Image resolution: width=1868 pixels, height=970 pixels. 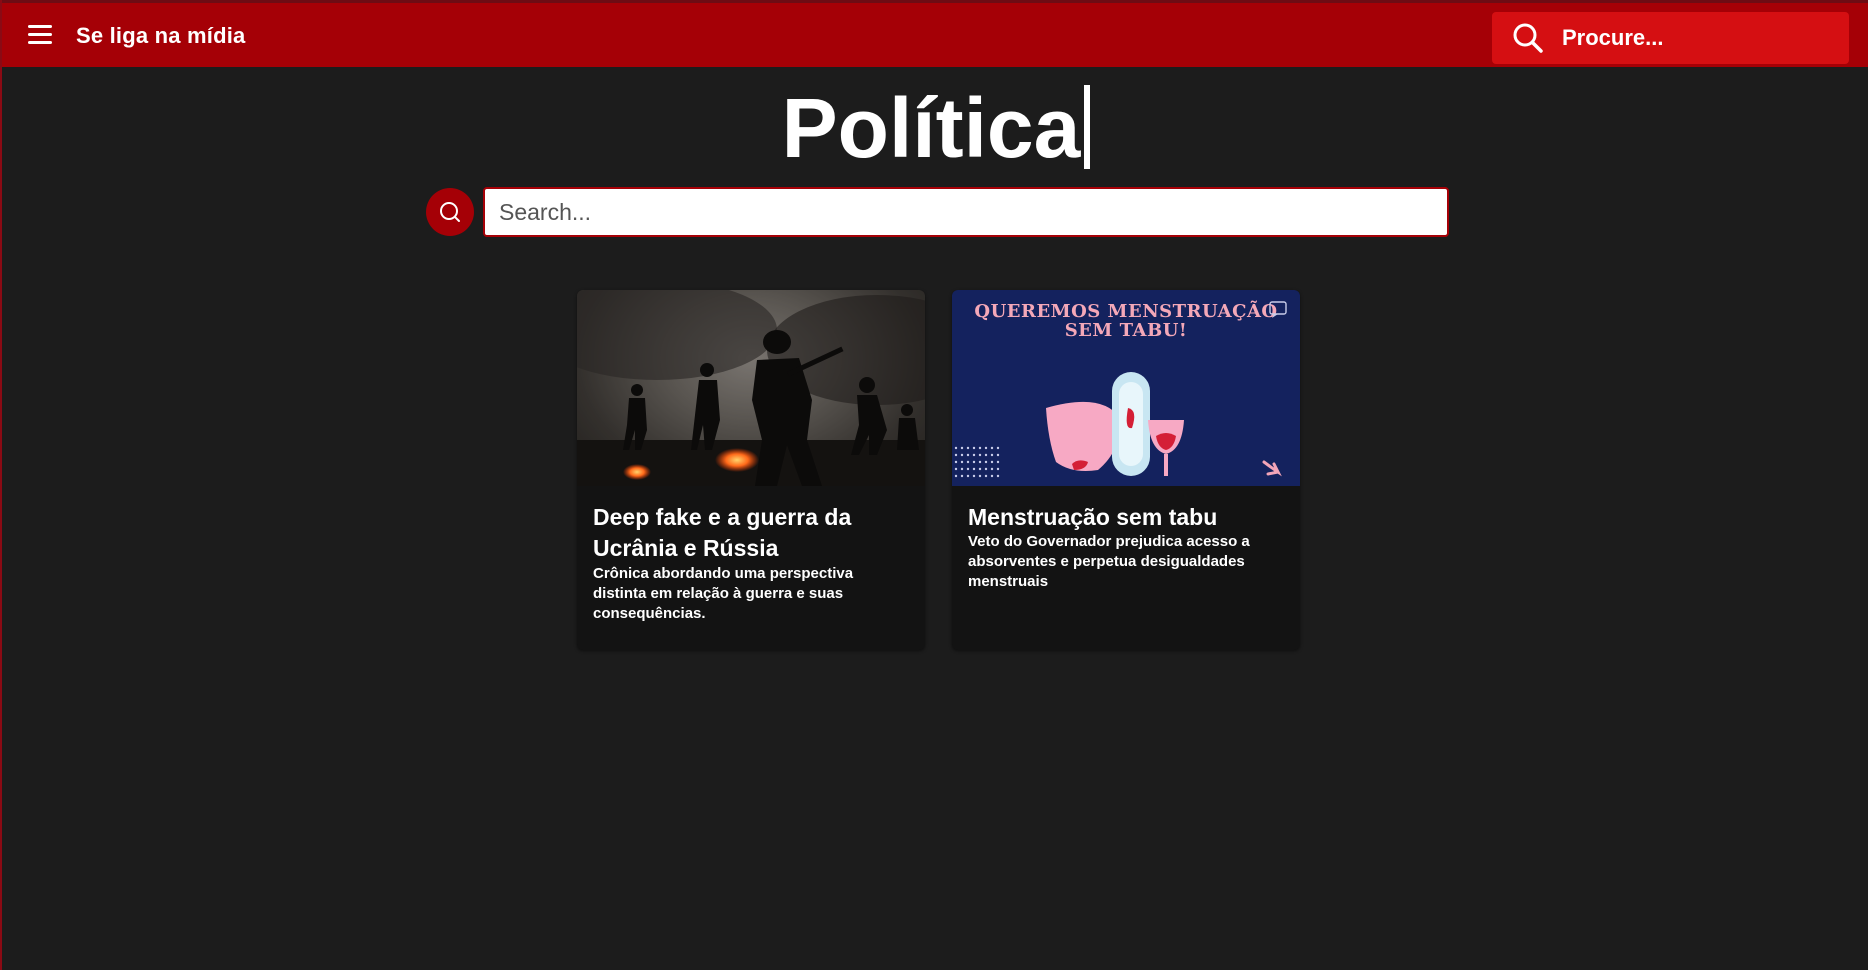 I want to click on site-brand: Se liga na mídia, so click(x=160, y=36).